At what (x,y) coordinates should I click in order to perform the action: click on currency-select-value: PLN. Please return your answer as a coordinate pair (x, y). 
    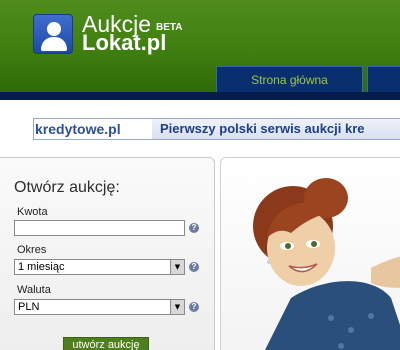
    Looking at the image, I should click on (29, 307).